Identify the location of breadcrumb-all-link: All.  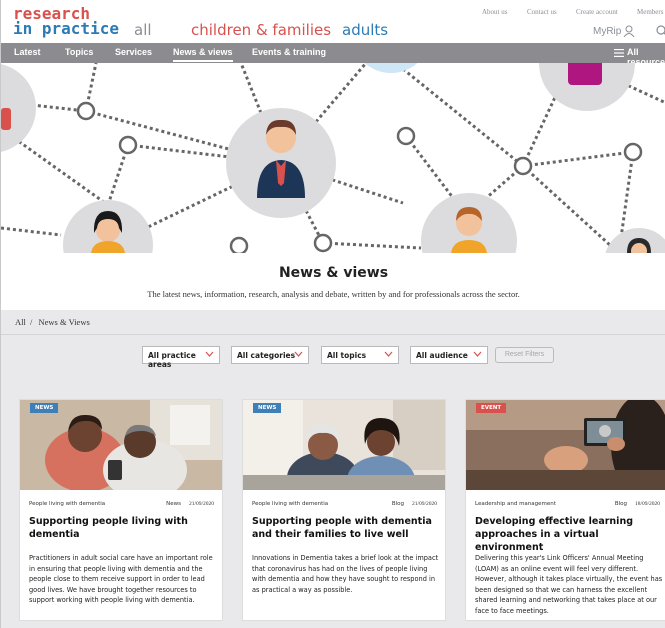
(20, 322).